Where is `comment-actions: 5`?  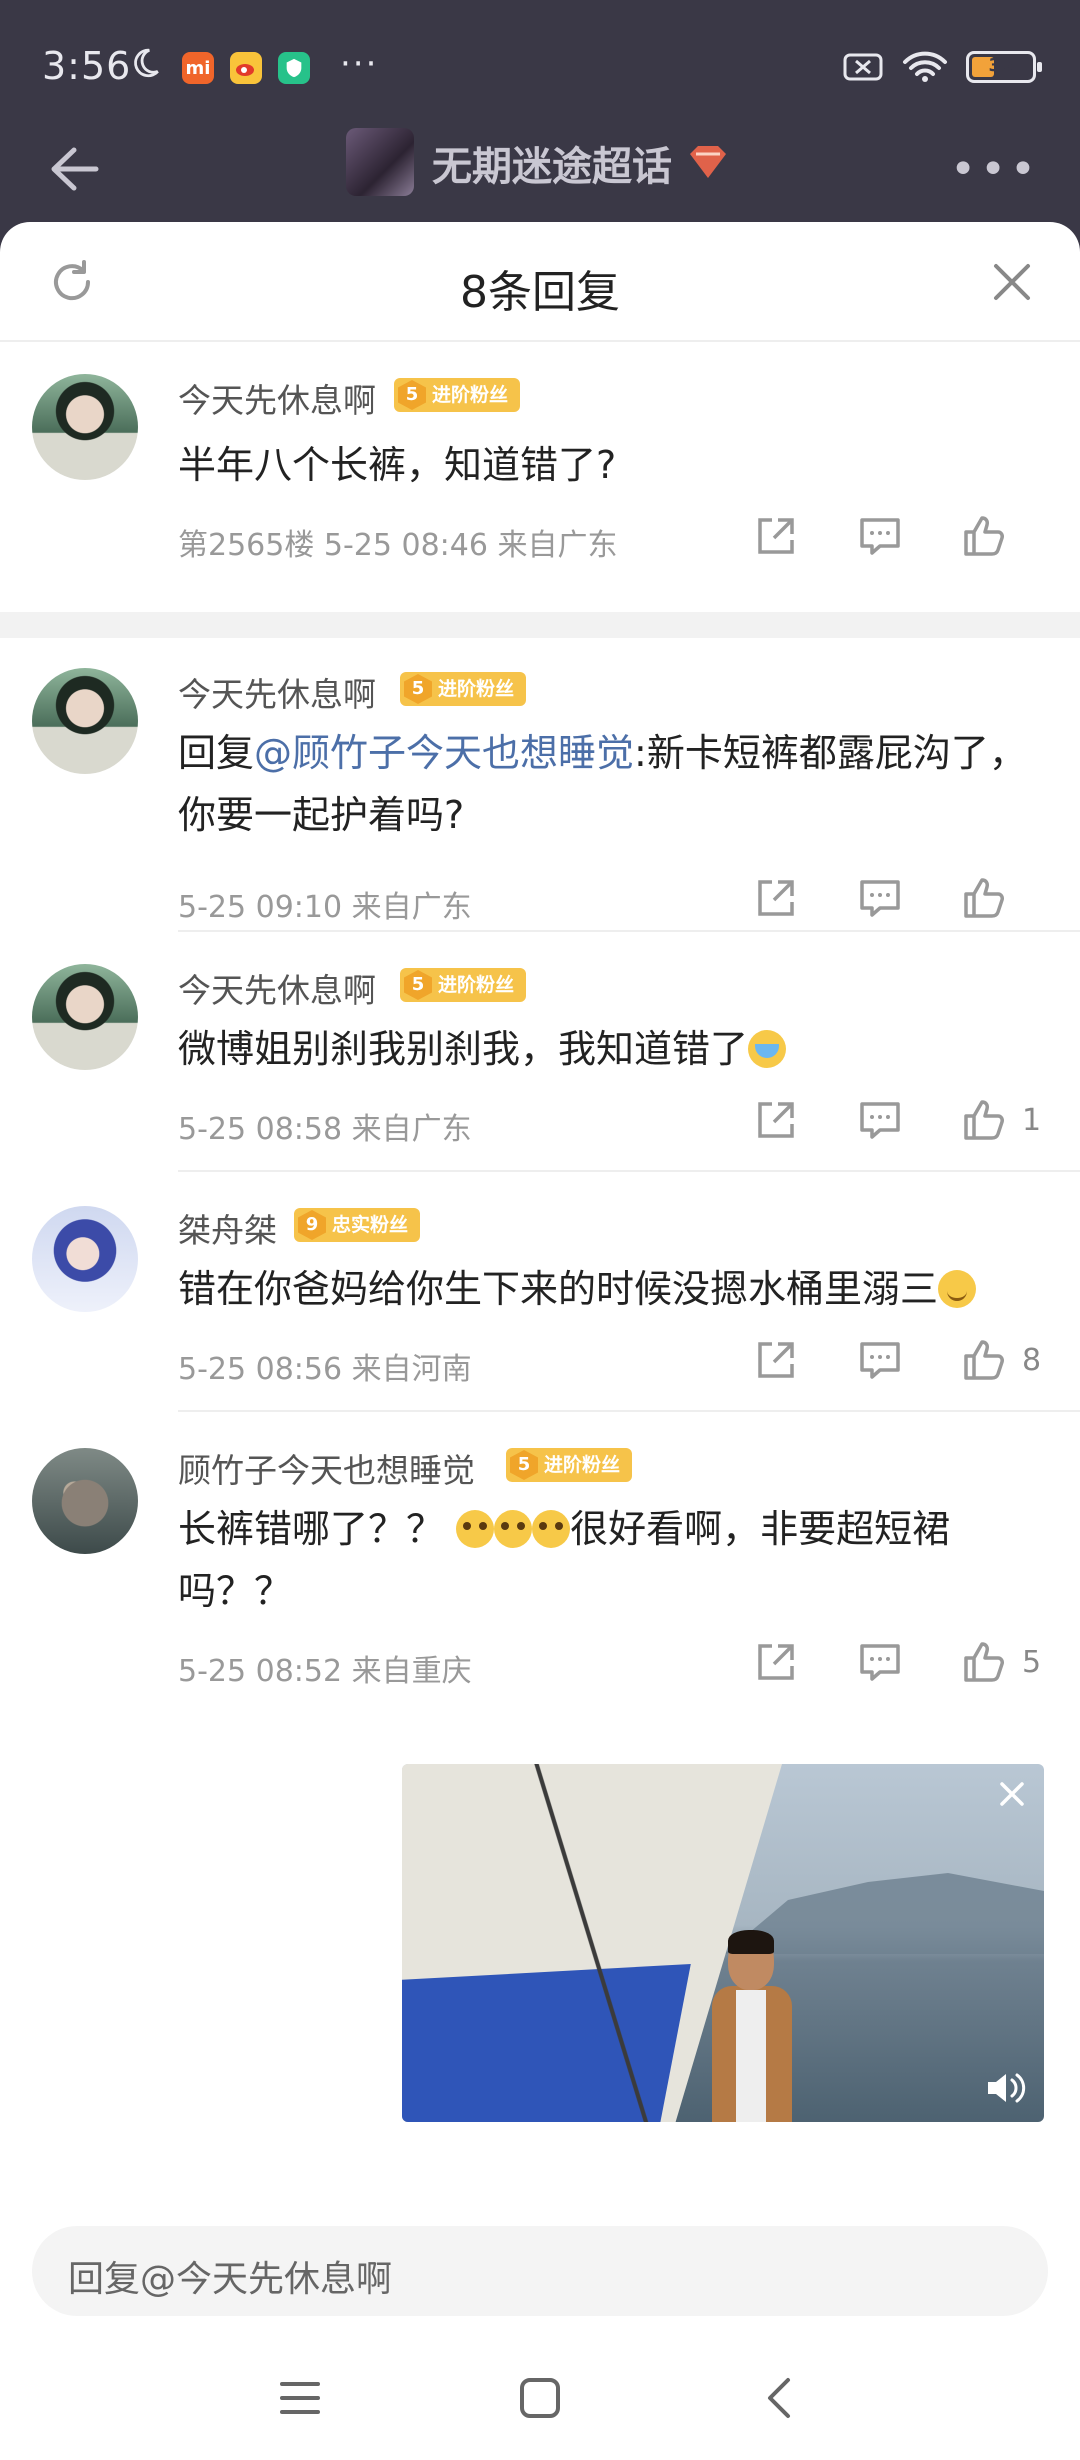 comment-actions: 5 is located at coordinates (870, 1662).